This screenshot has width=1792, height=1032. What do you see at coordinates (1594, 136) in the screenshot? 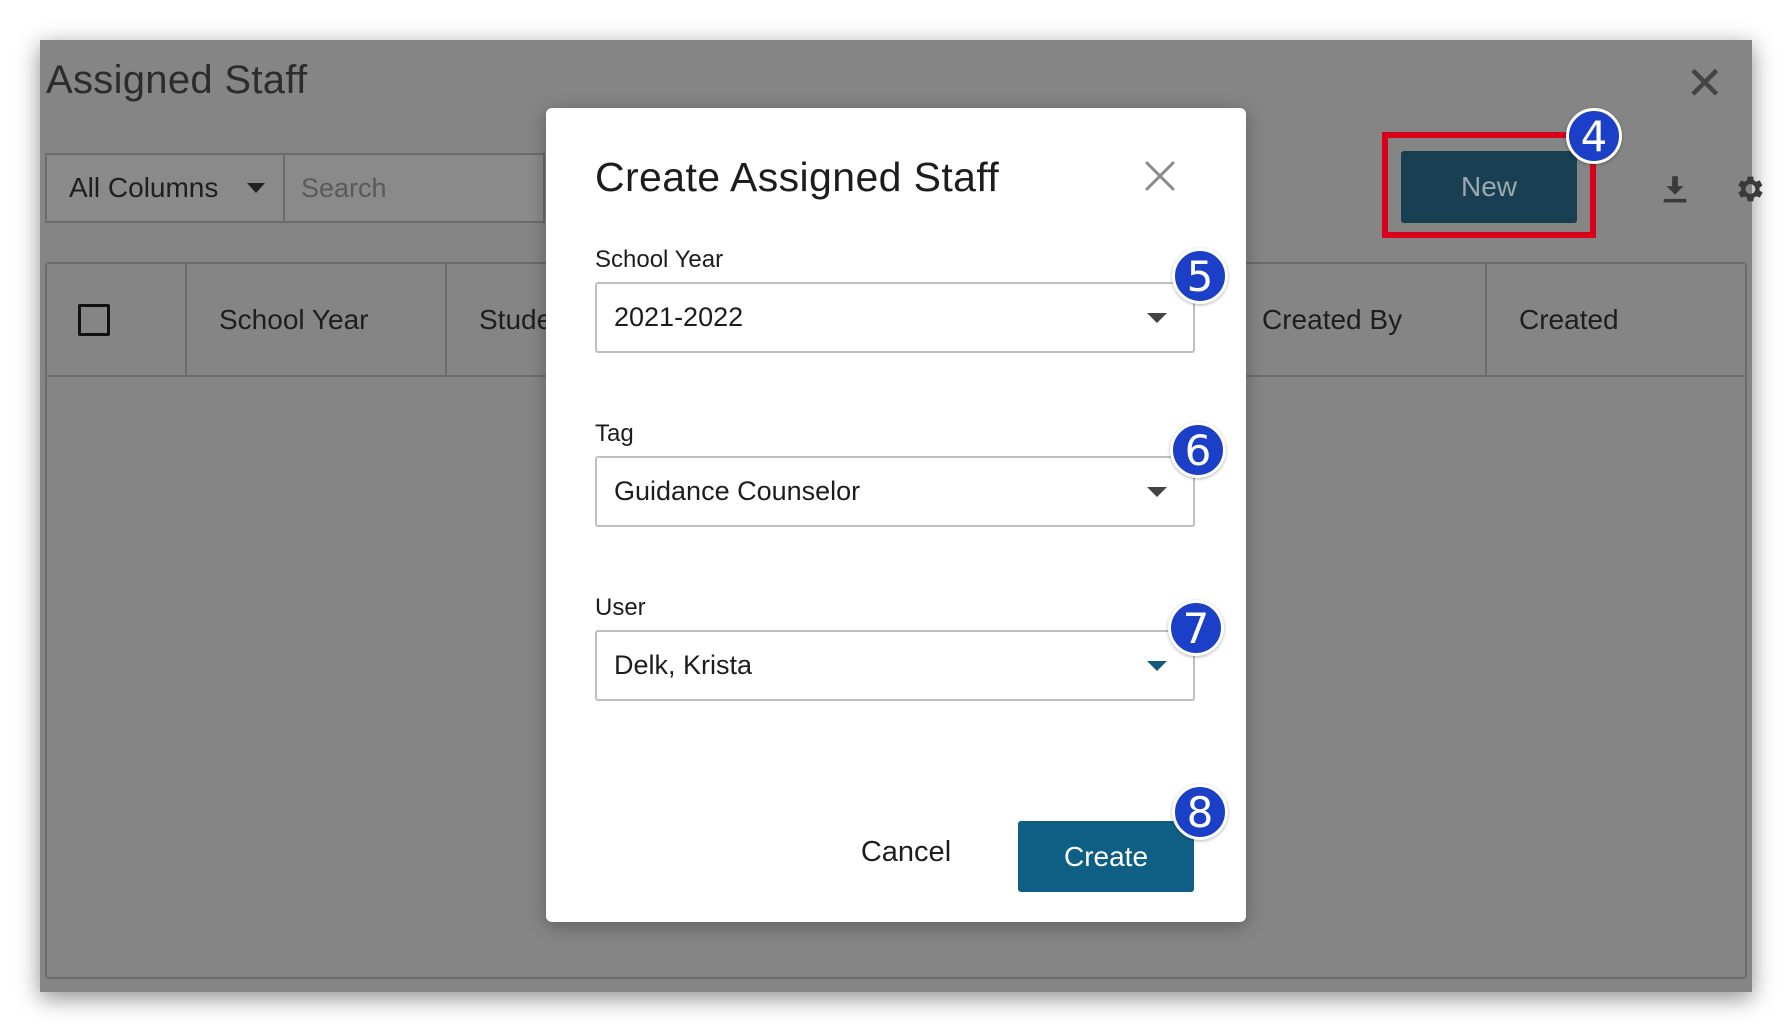
I see `step-badge-4: 4` at bounding box center [1594, 136].